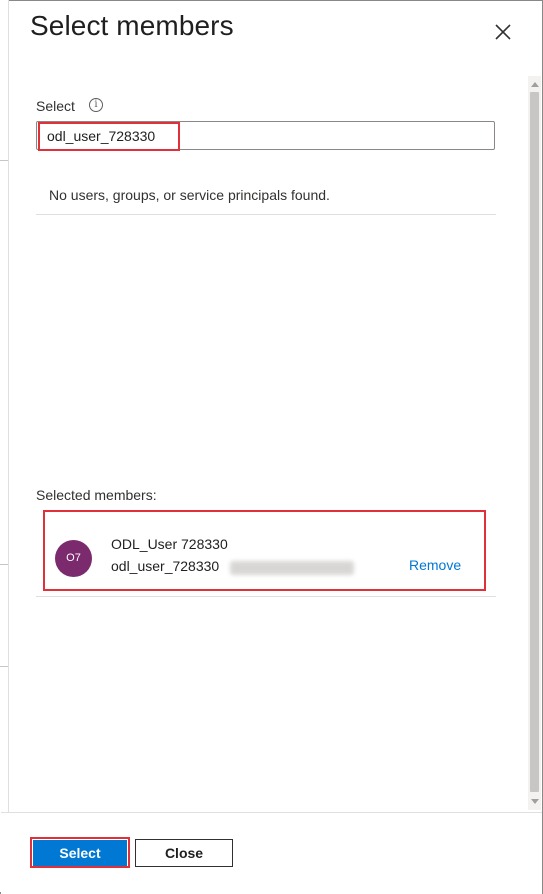 The height and width of the screenshot is (894, 543). I want to click on close-panel-button, so click(503, 32).